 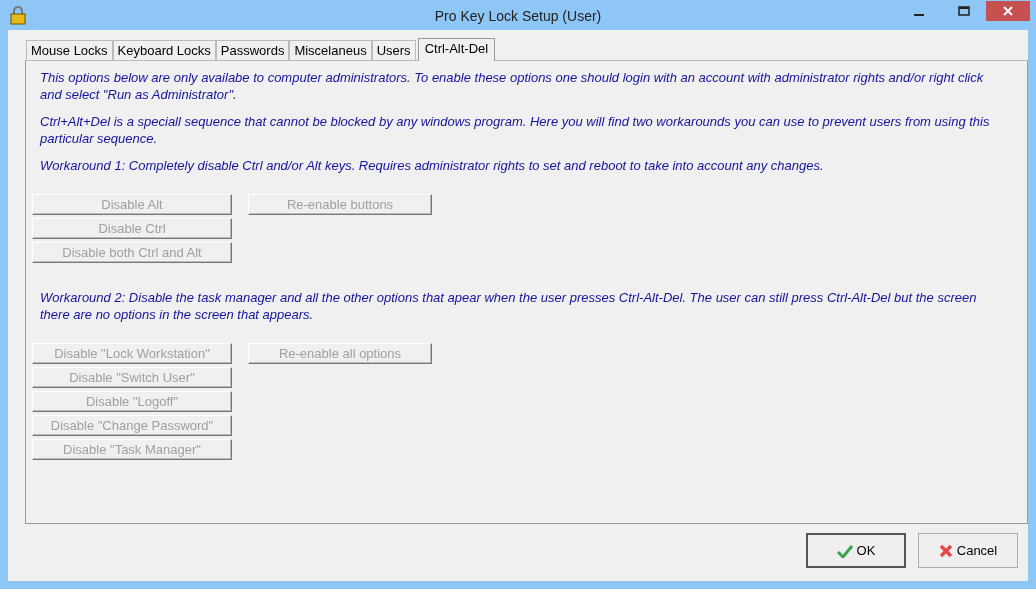 What do you see at coordinates (512, 86) in the screenshot?
I see `info-text: This options below are only availabe to computer administrators. To enable these options one should login with an account with administrator rights and/or right click and select "Run as Administrator".` at bounding box center [512, 86].